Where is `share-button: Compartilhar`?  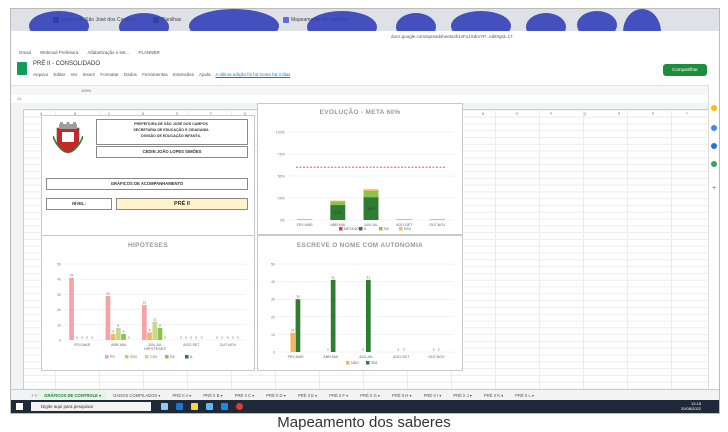 share-button: Compartilhar is located at coordinates (685, 70).